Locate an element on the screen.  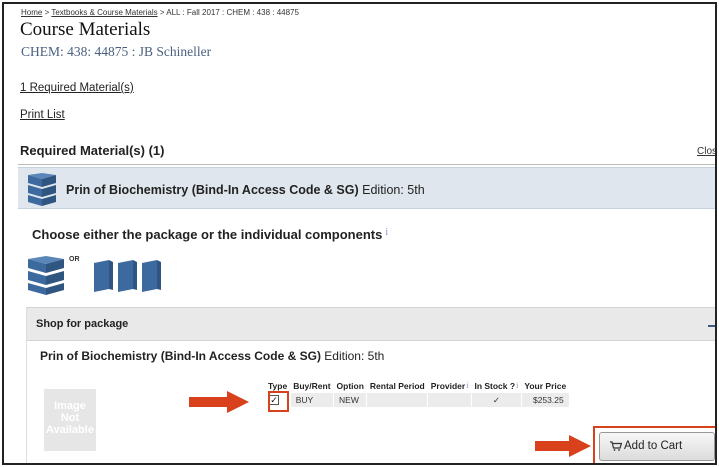
book-edition: Edition: 5th is located at coordinates (393, 190).